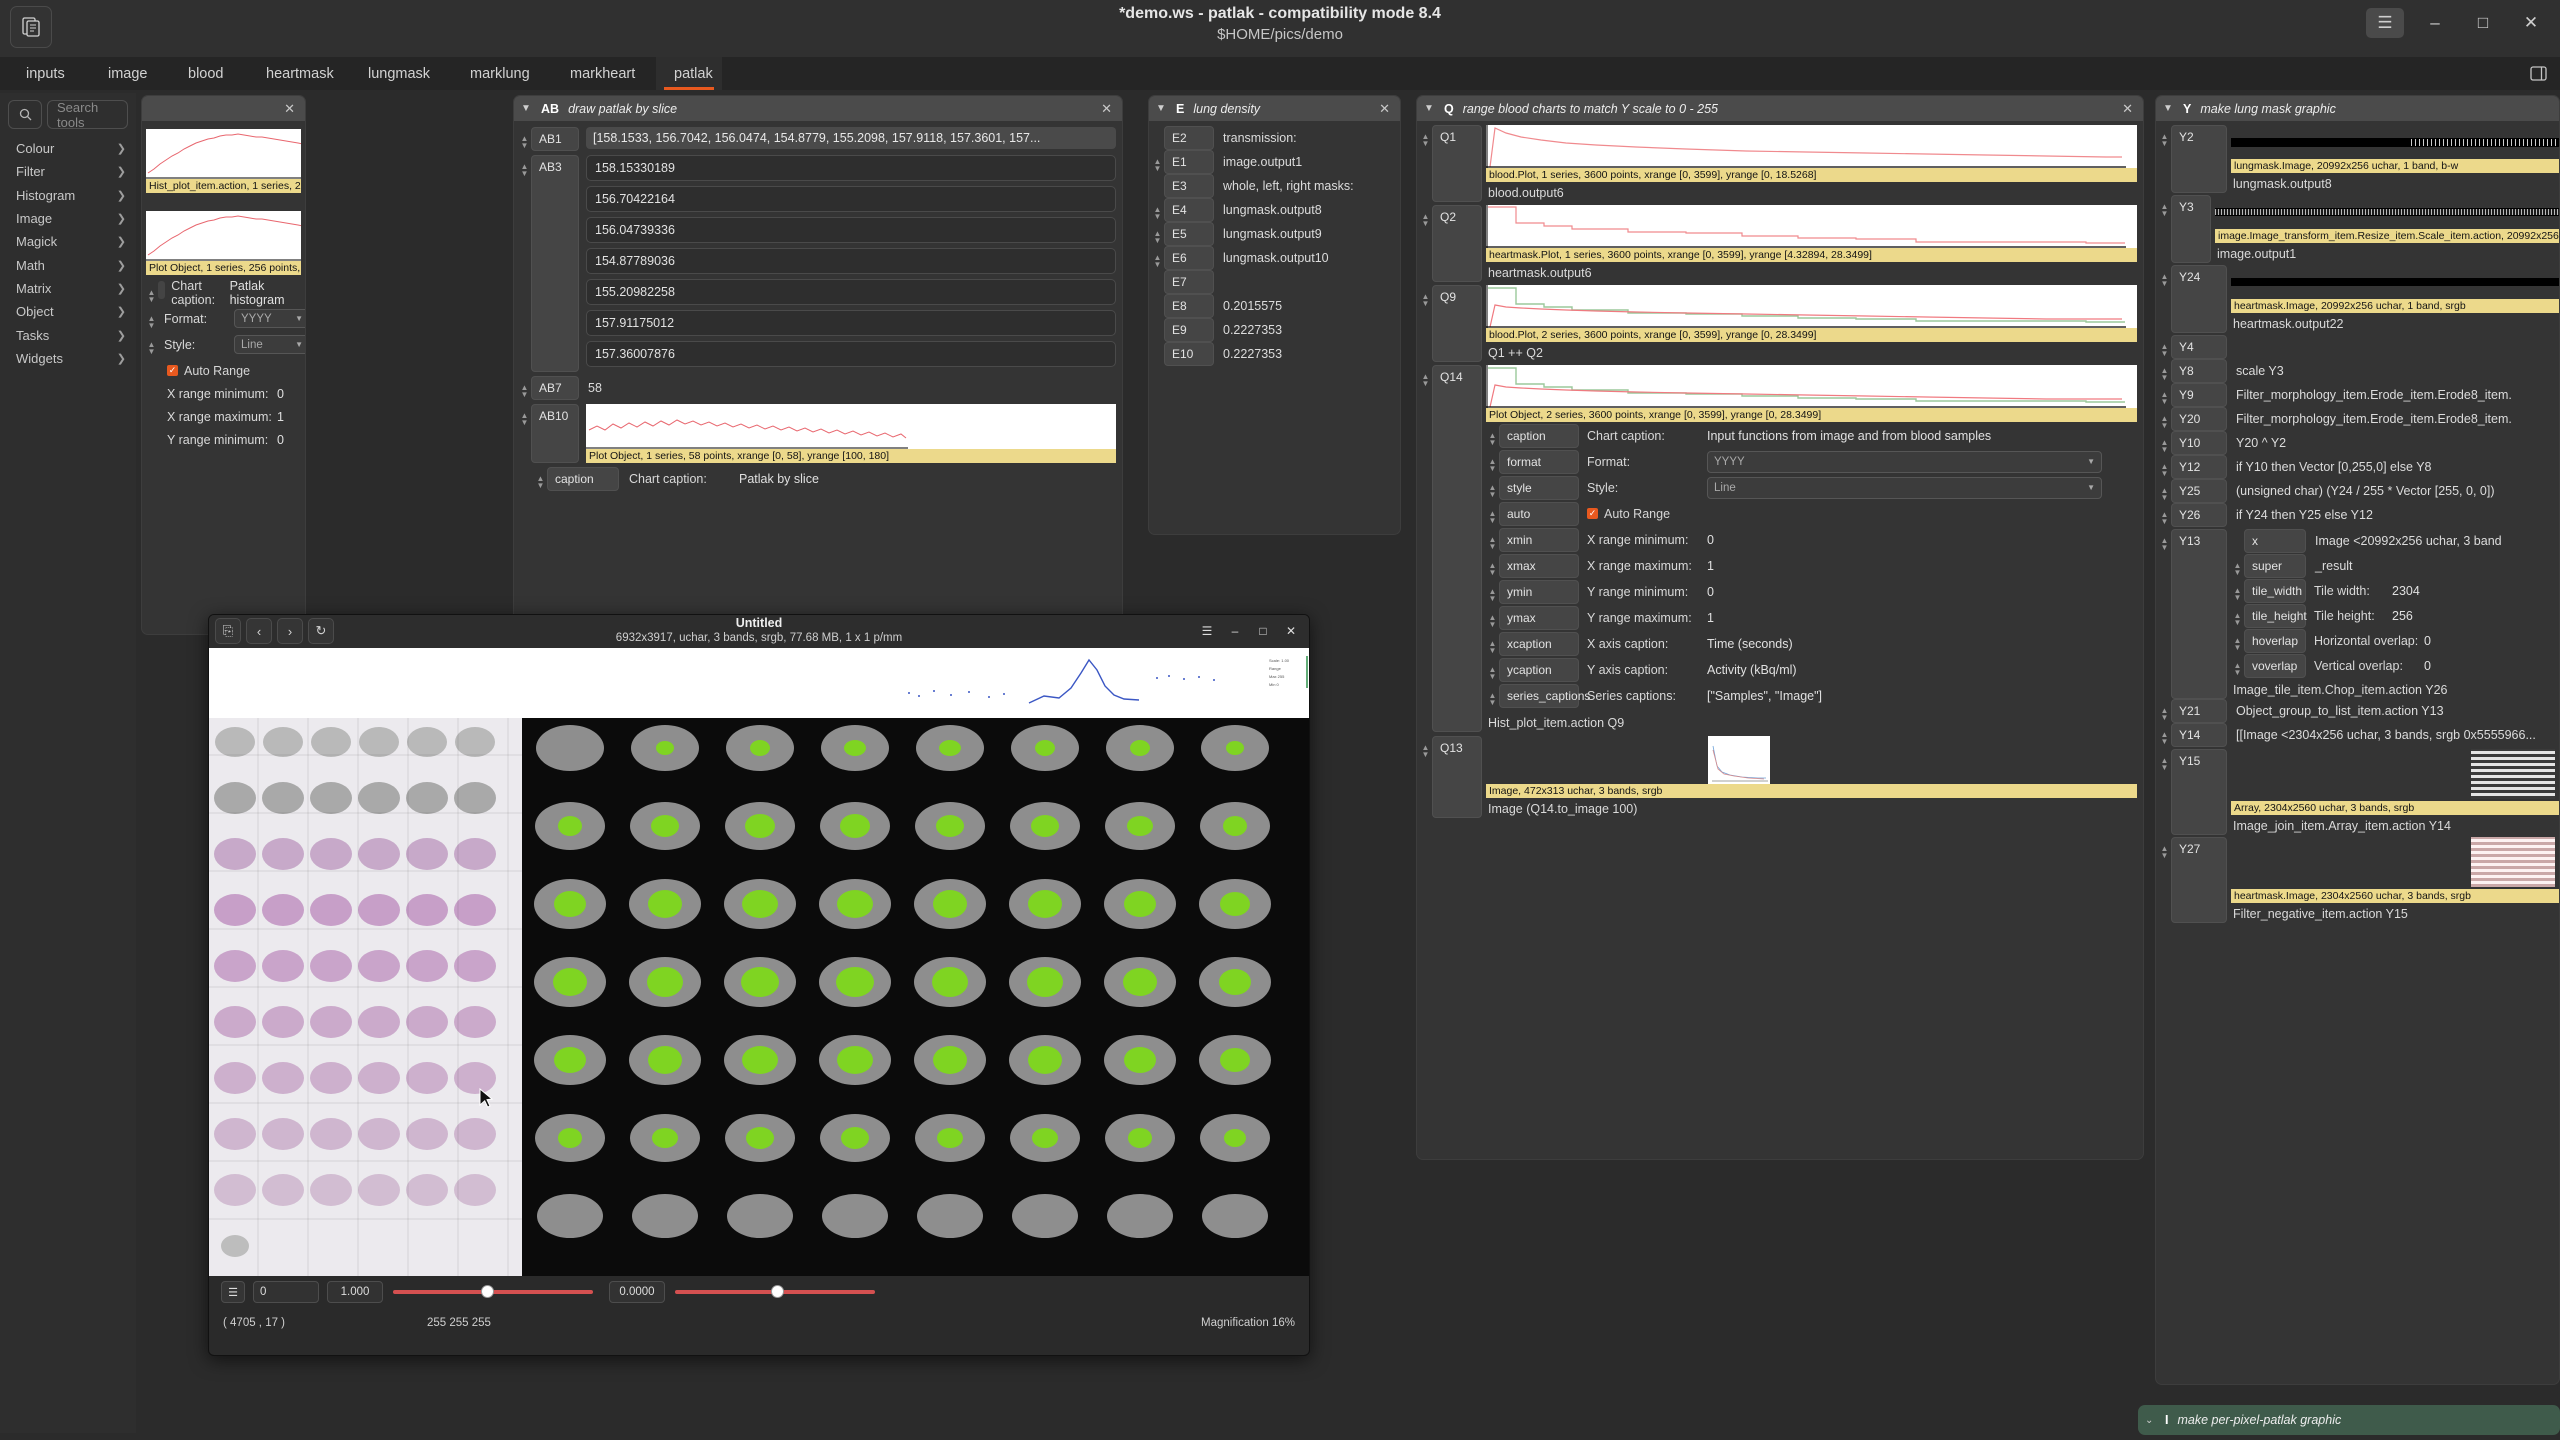 Image resolution: width=2560 pixels, height=1440 pixels. What do you see at coordinates (68, 334) in the screenshot?
I see `tool-tree-item-tasks: Tasks ❯` at bounding box center [68, 334].